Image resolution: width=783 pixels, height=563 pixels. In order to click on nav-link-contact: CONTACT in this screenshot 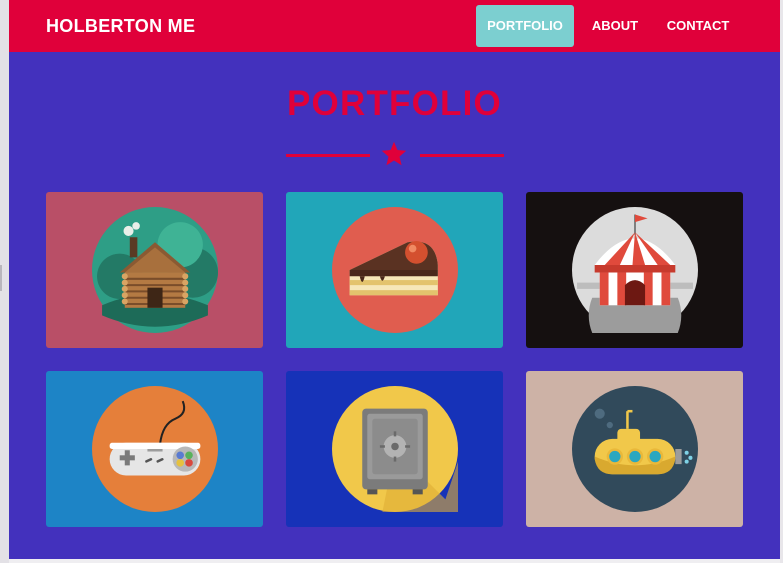, I will do `click(698, 26)`.